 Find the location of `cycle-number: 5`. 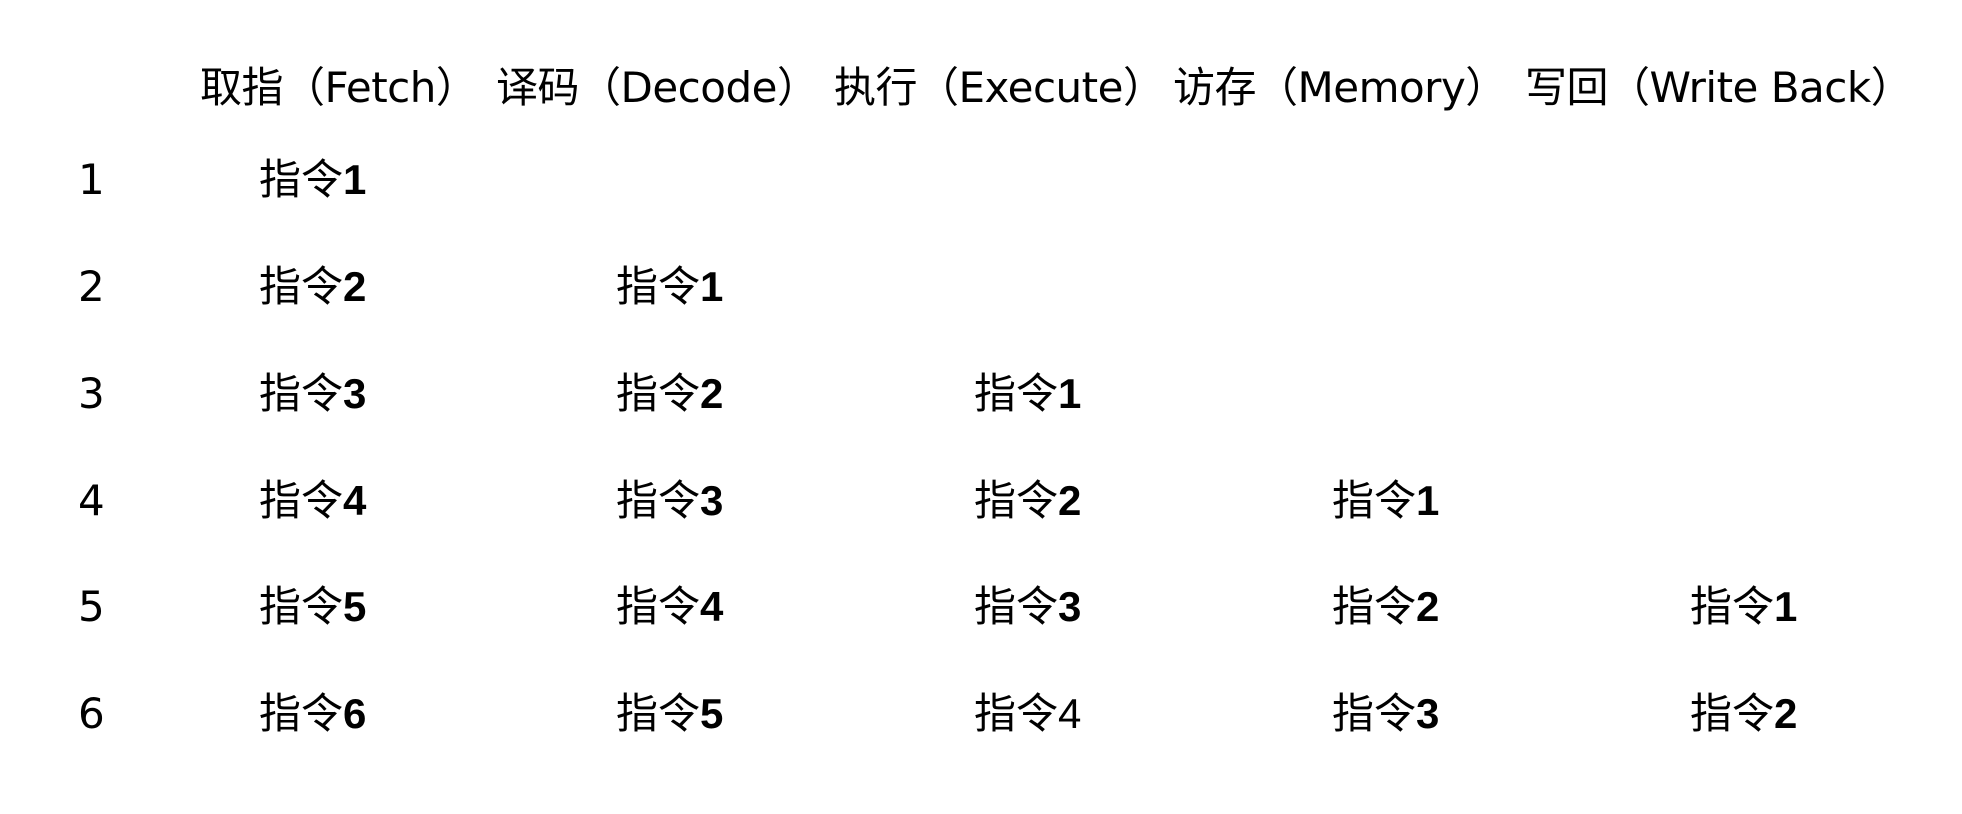

cycle-number: 5 is located at coordinates (91, 606).